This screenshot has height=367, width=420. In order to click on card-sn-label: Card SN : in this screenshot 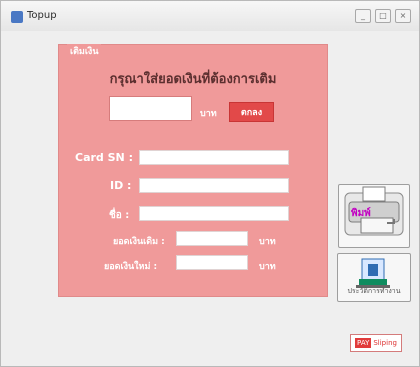, I will do `click(104, 157)`.